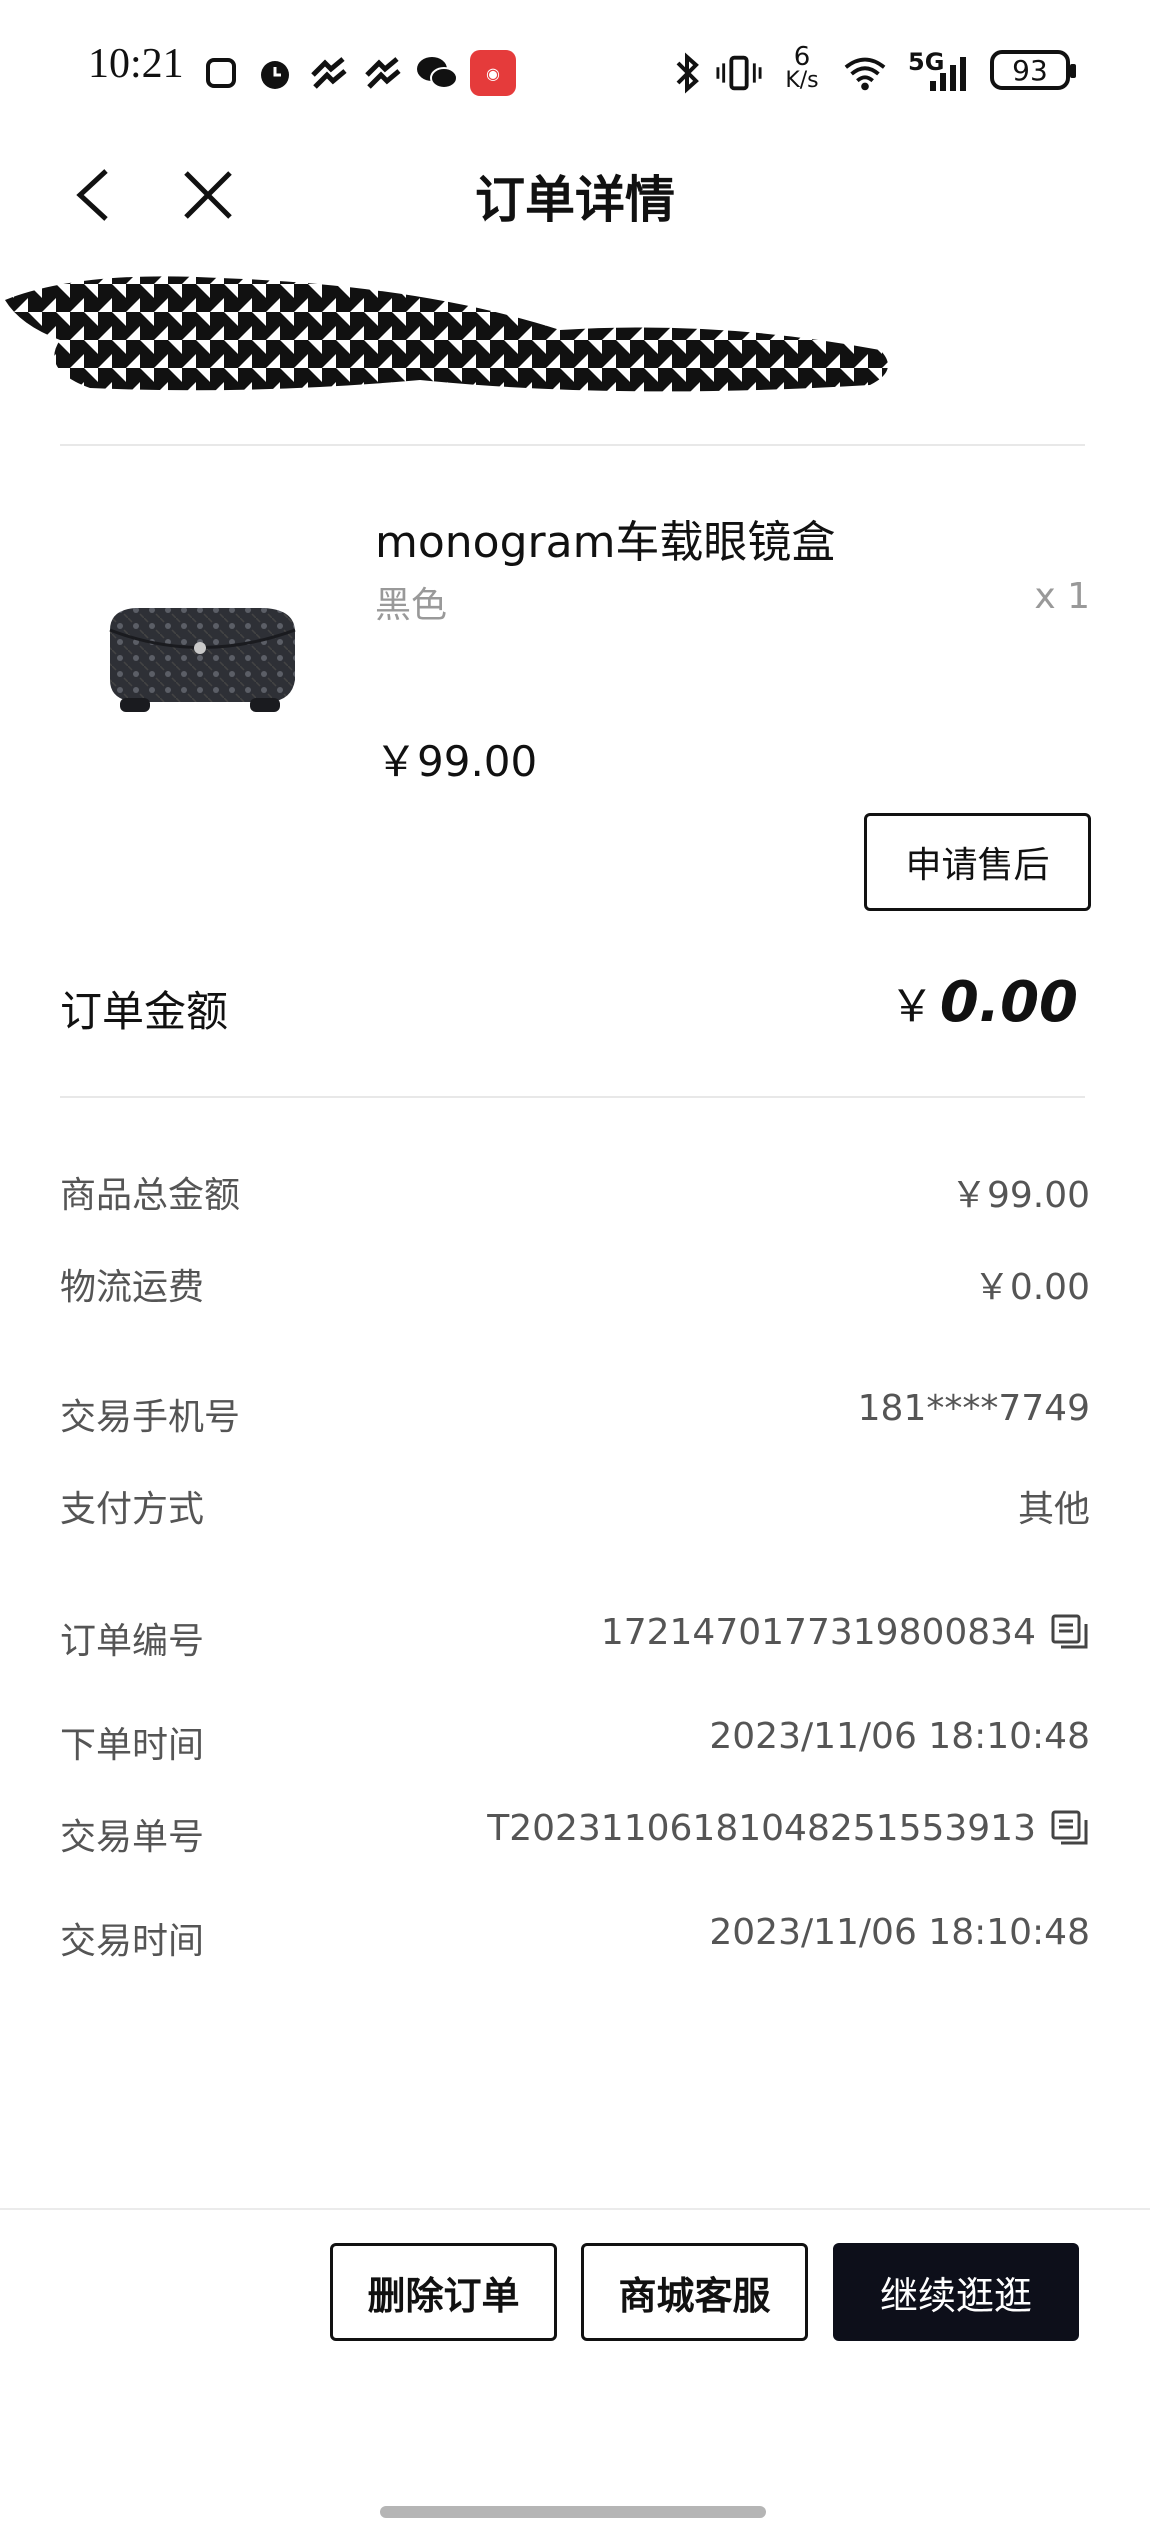 The image size is (1150, 2547). What do you see at coordinates (802, 80) in the screenshot?
I see `net-speed-unit: K/s` at bounding box center [802, 80].